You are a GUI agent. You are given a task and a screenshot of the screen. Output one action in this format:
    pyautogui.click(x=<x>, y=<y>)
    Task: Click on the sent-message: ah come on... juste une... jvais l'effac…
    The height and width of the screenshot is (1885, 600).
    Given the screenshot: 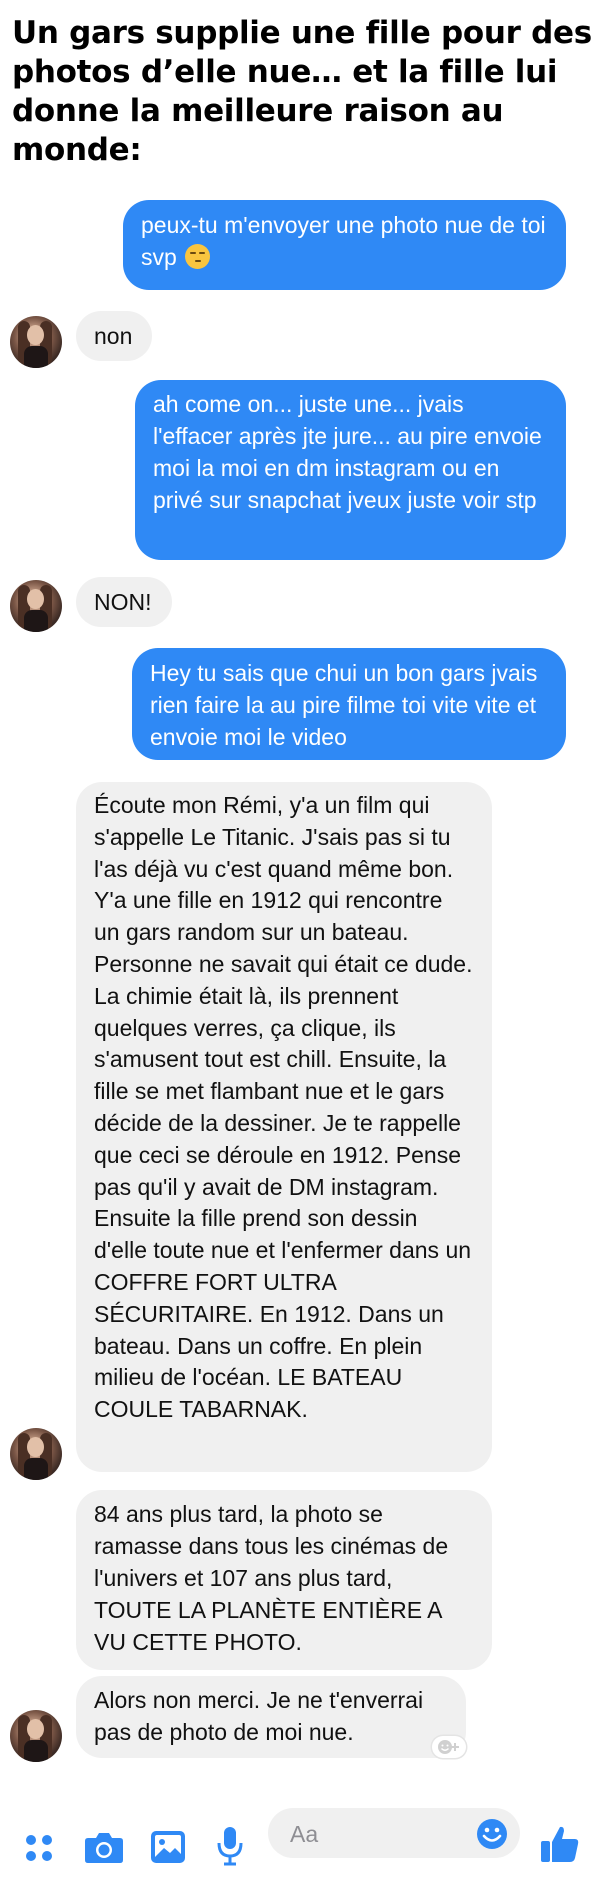 What is the action you would take?
    pyautogui.click(x=350, y=470)
    